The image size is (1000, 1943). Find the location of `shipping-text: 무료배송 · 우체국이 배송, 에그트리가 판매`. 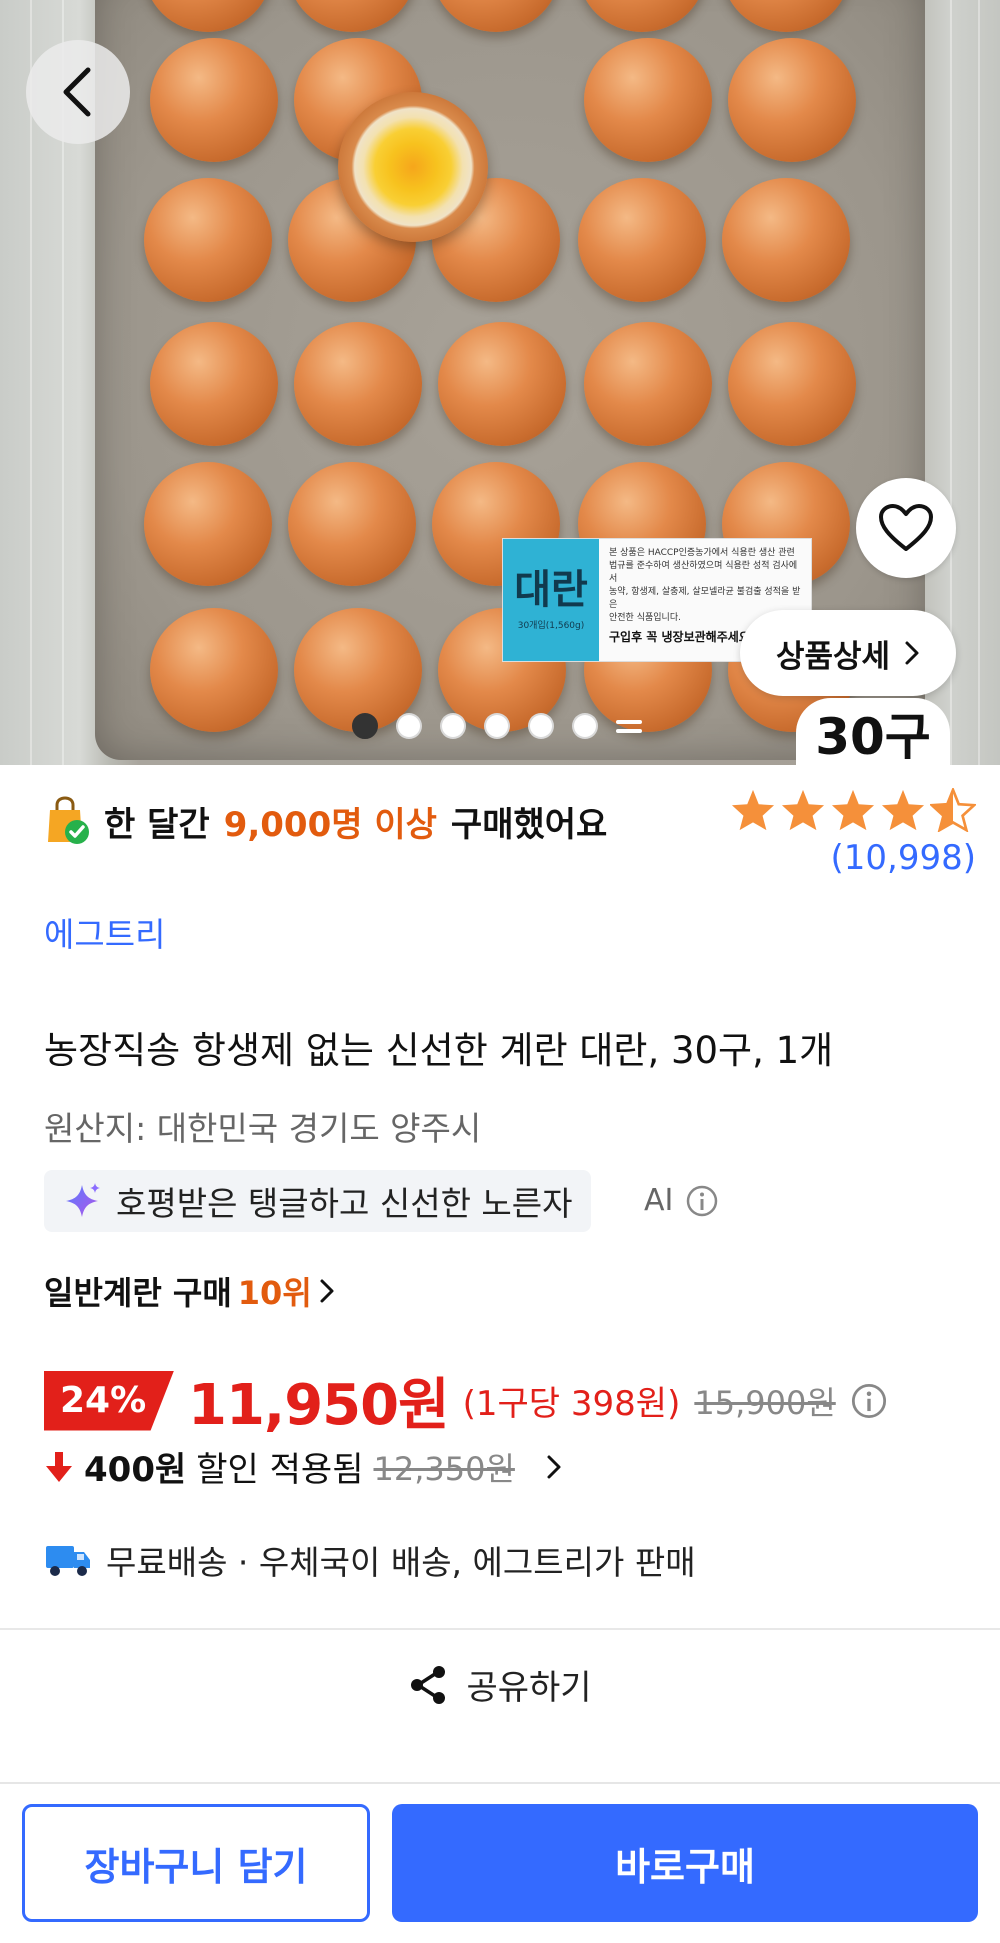

shipping-text: 무료배송 · 우체국이 배송, 에그트리가 판매 is located at coordinates (401, 1562).